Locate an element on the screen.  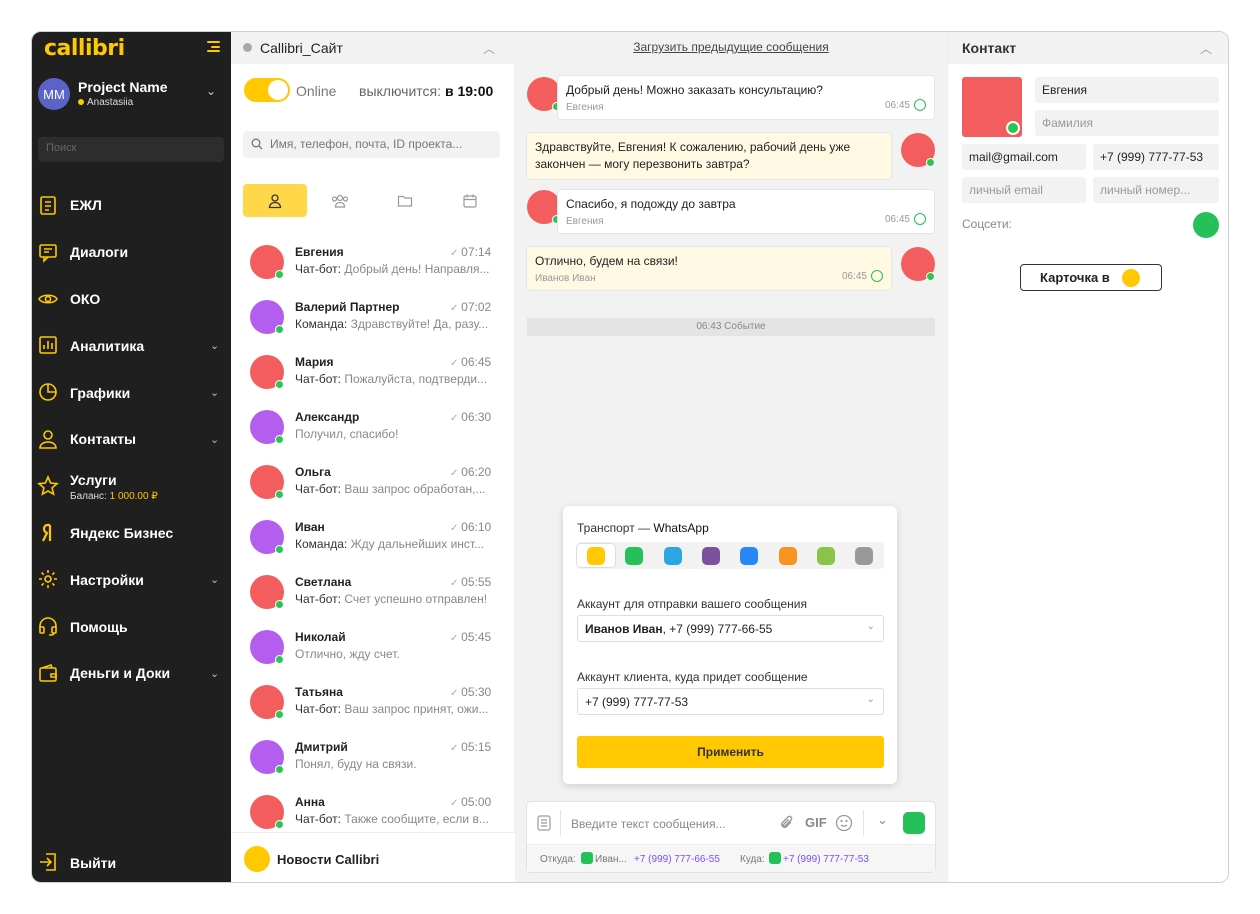
tab-archive is located at coordinates (405, 200).